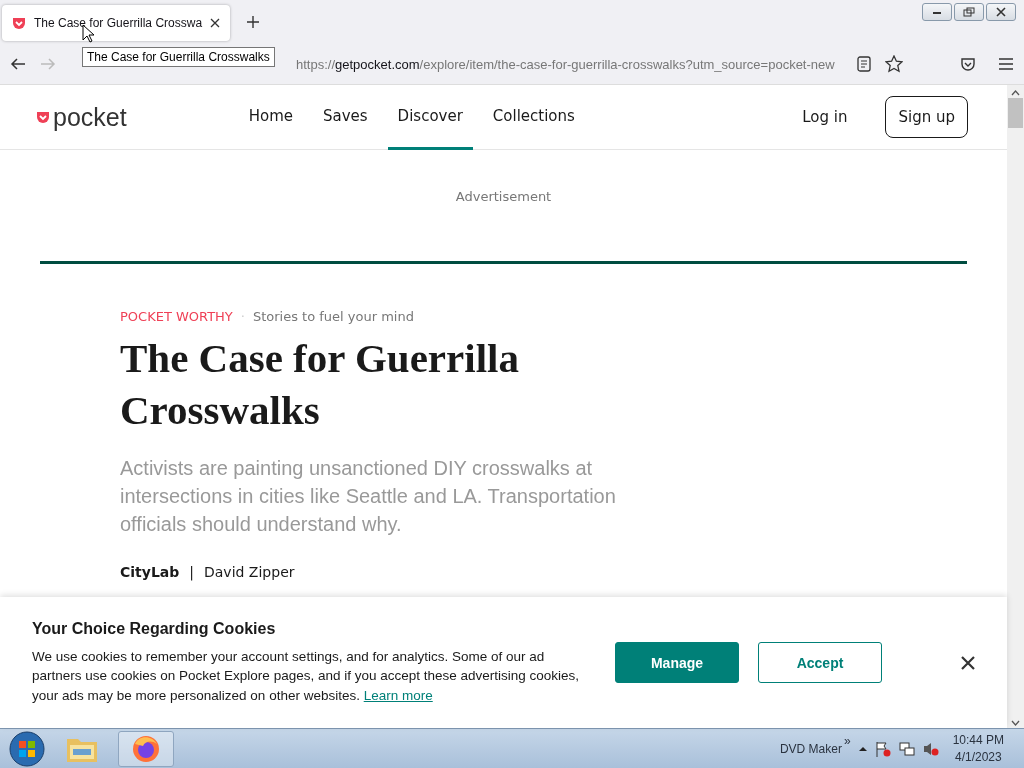  I want to click on signup-button: Sign up, so click(926, 117).